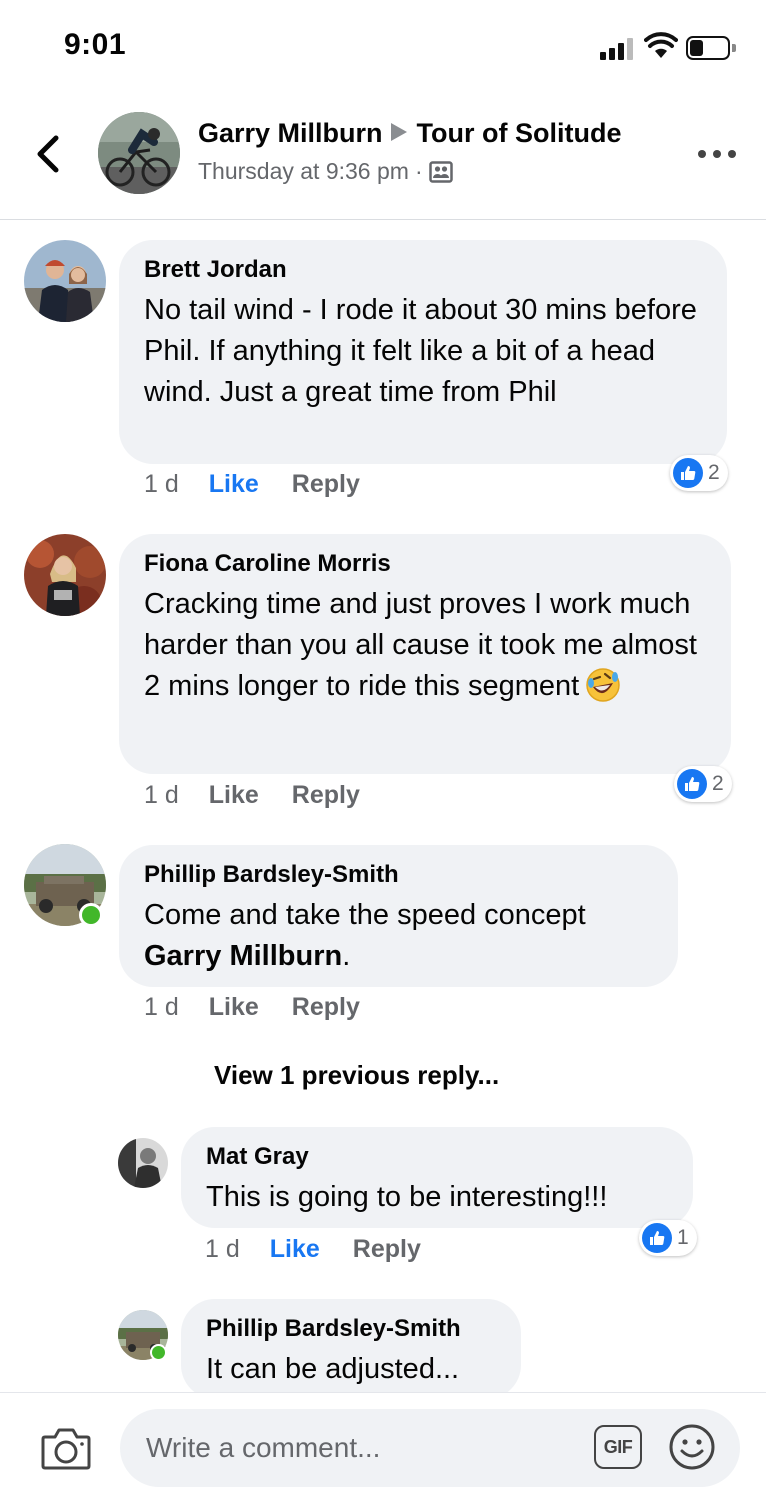 This screenshot has width=766, height=1500. What do you see at coordinates (303, 171) in the screenshot?
I see `post-timestamp: Thursday at 9:36 pm` at bounding box center [303, 171].